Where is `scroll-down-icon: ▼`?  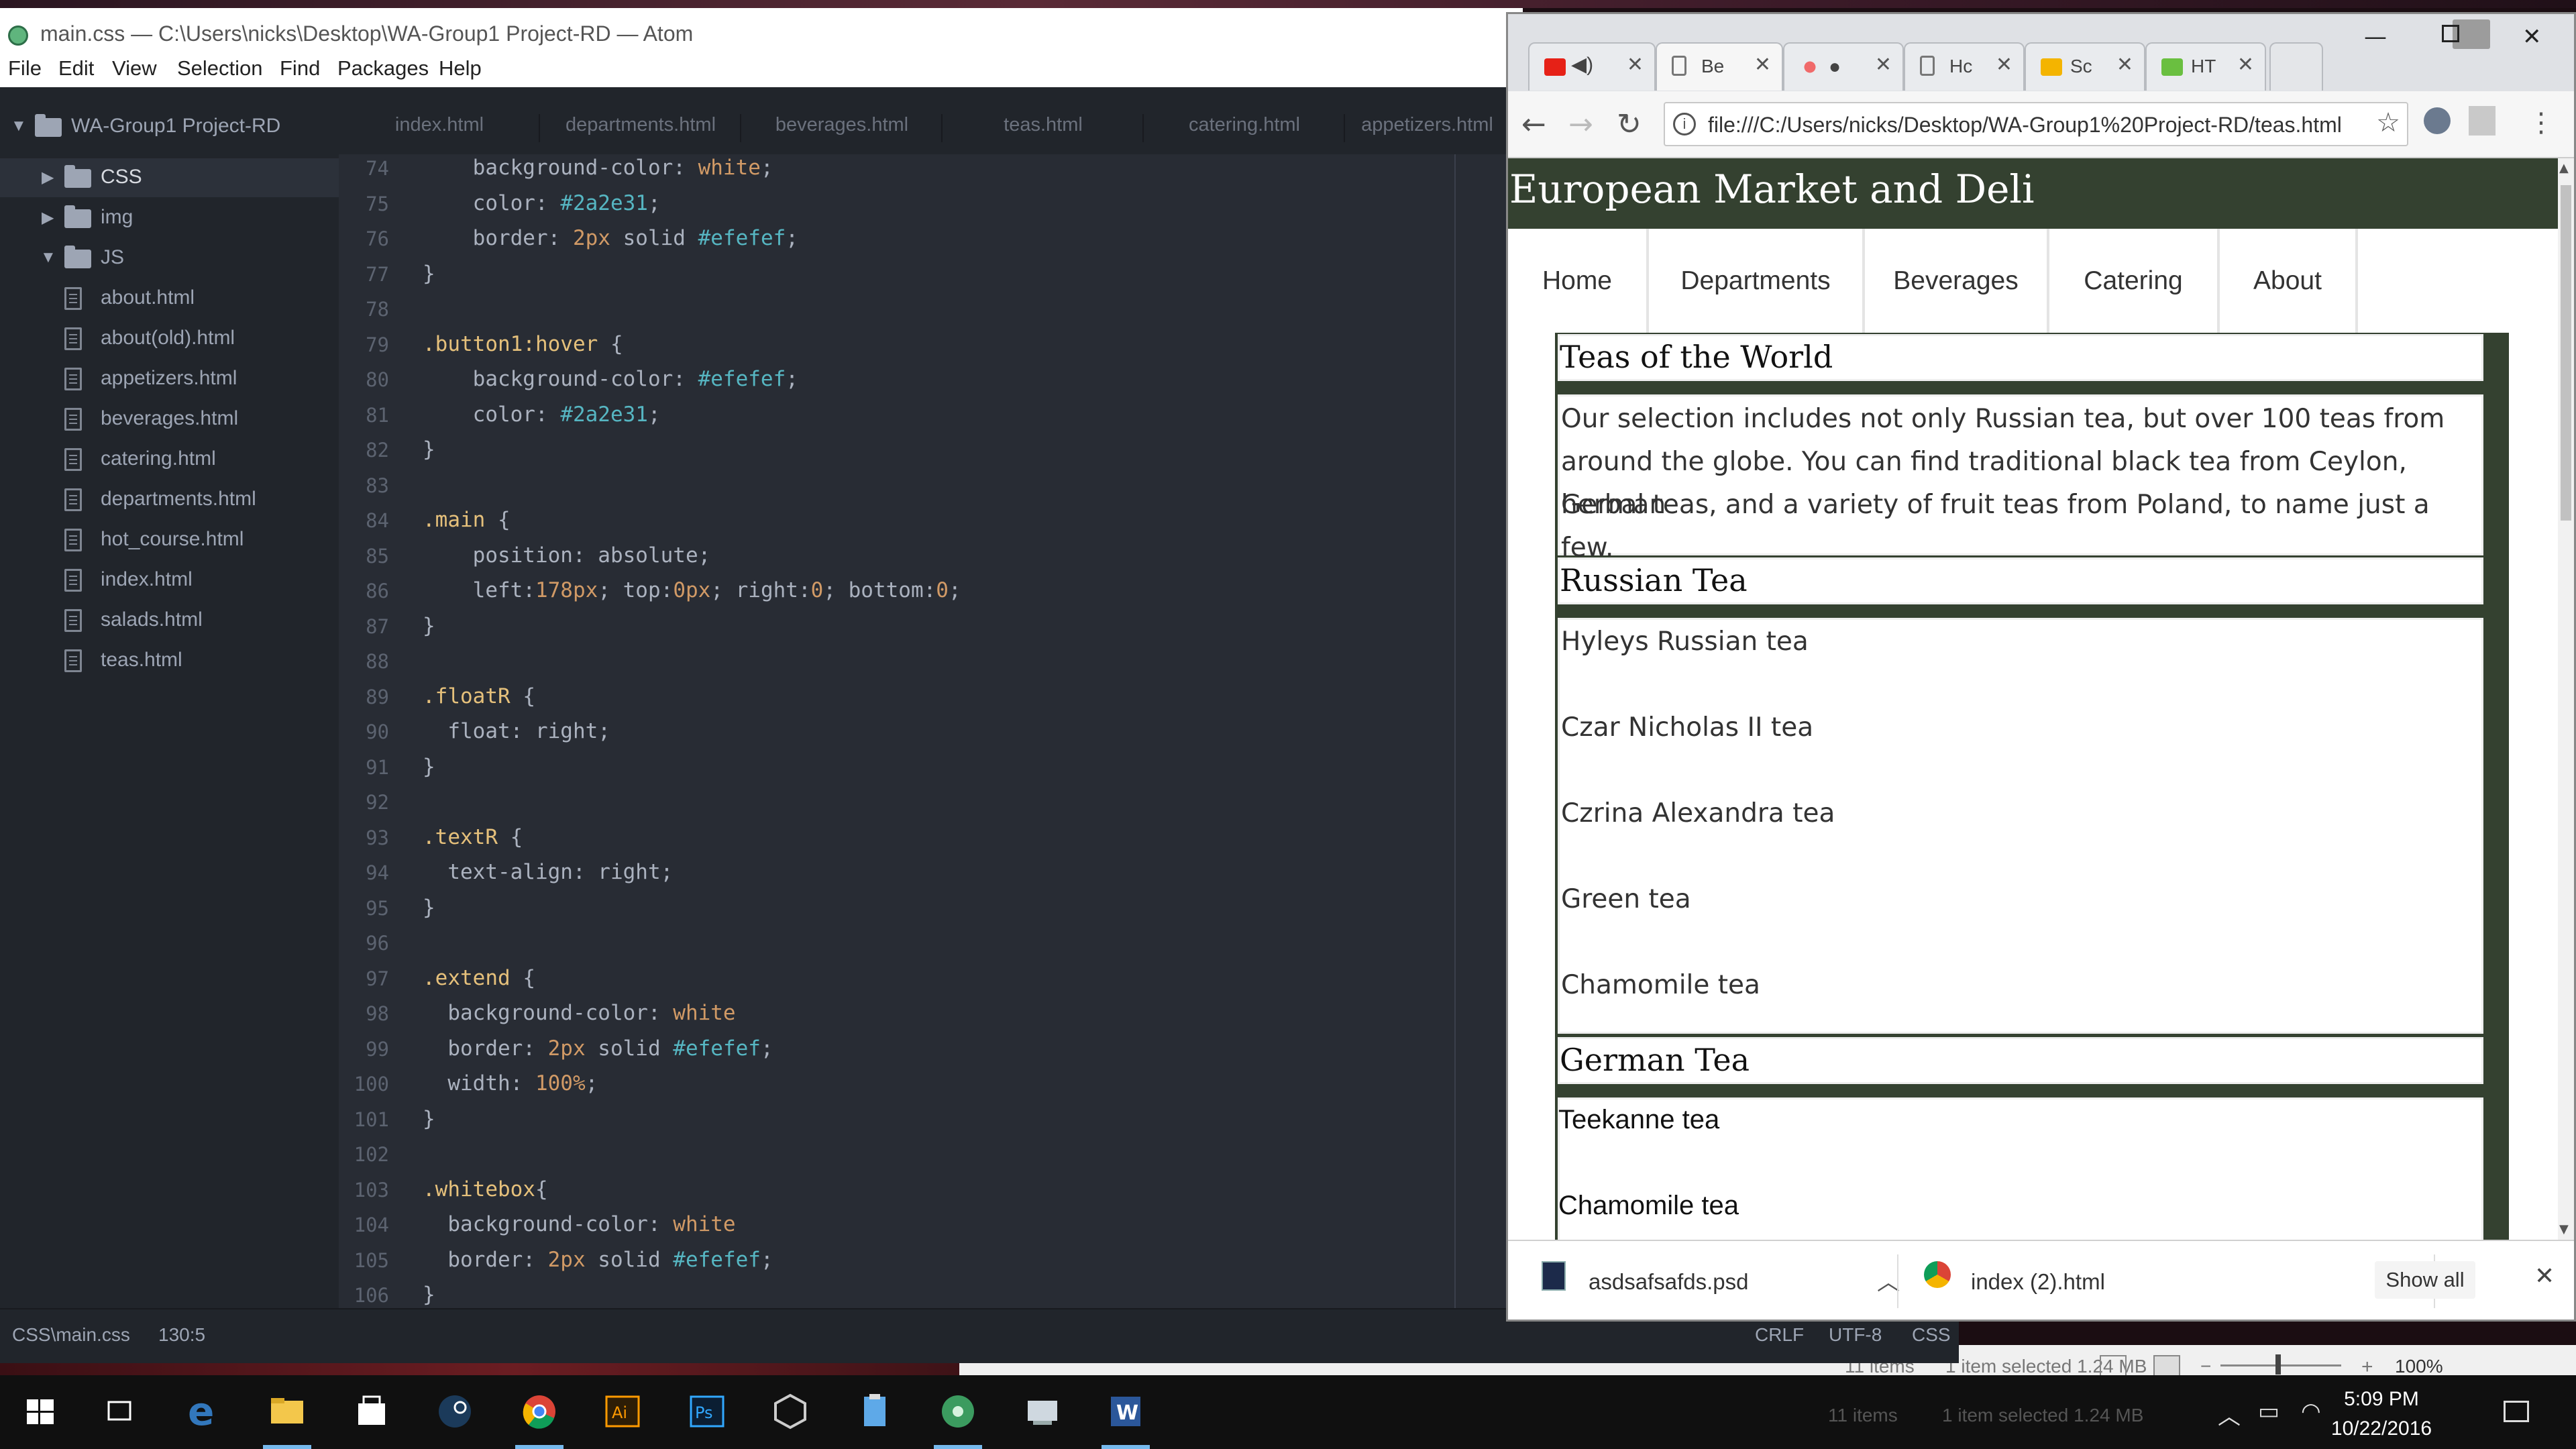
scroll-down-icon: ▼ is located at coordinates (2564, 1229).